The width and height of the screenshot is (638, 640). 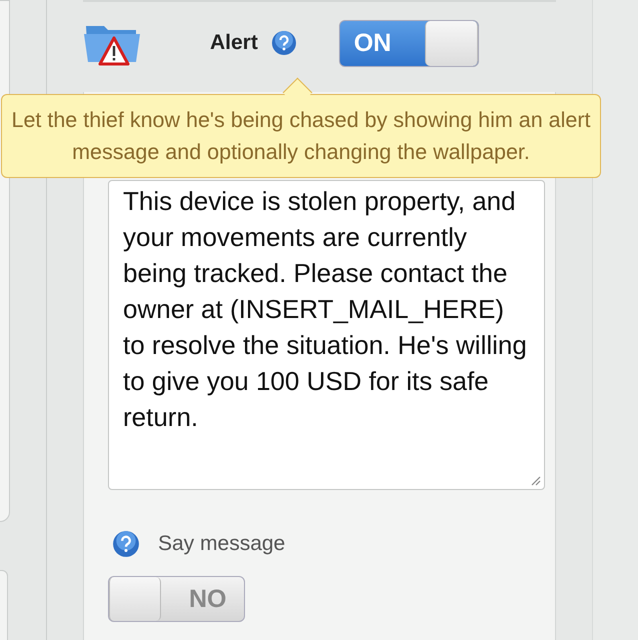 I want to click on resize-grip-icon, so click(x=535, y=480).